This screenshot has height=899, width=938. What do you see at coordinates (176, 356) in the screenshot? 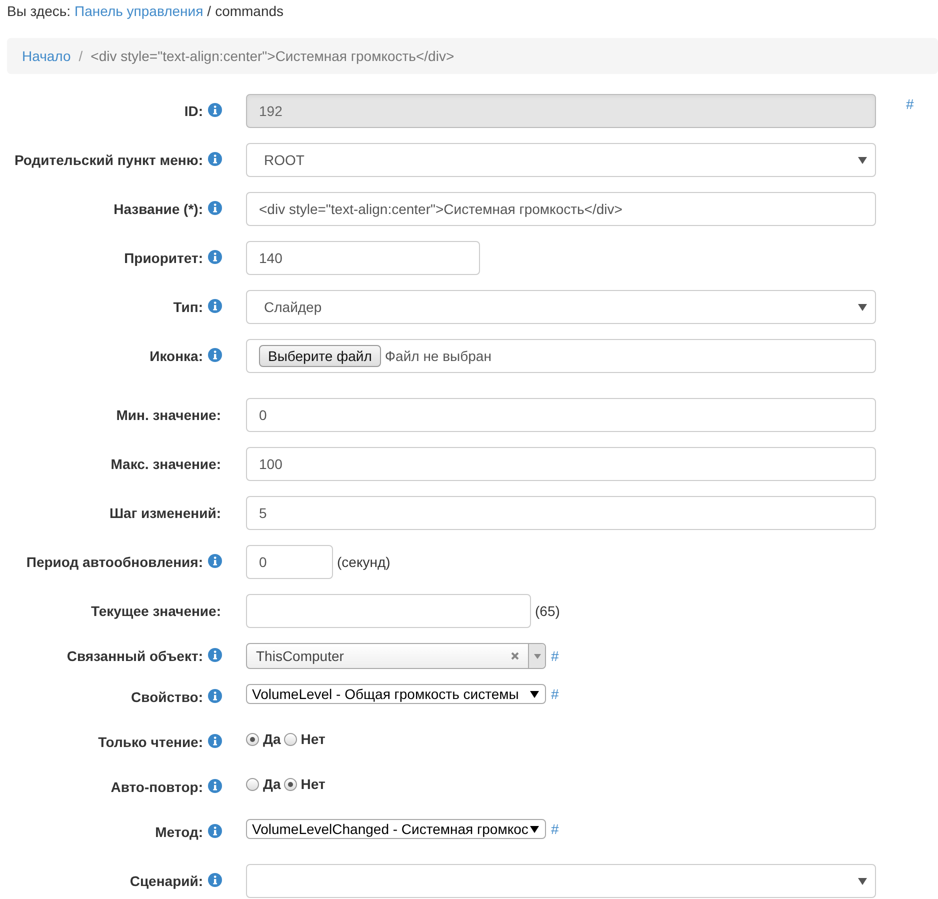
I see `field-label: Иконка:` at bounding box center [176, 356].